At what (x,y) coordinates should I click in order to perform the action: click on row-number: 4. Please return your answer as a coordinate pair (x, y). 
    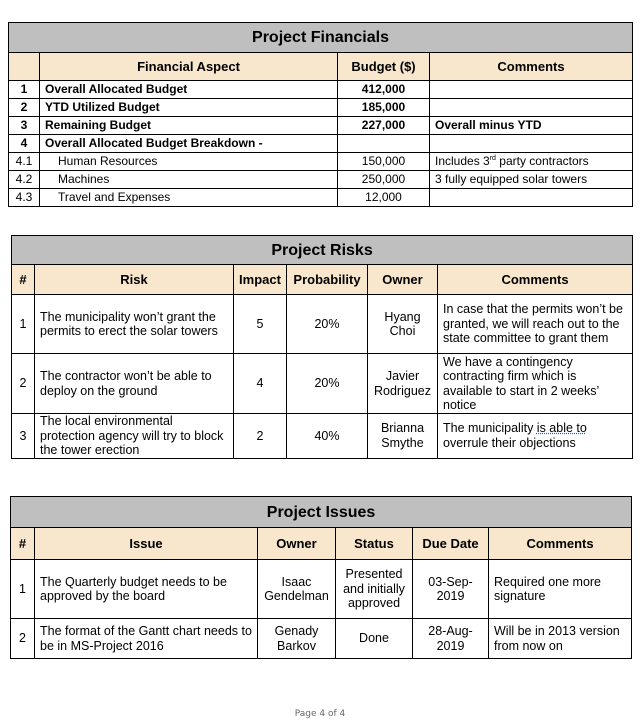
    Looking at the image, I should click on (24, 143).